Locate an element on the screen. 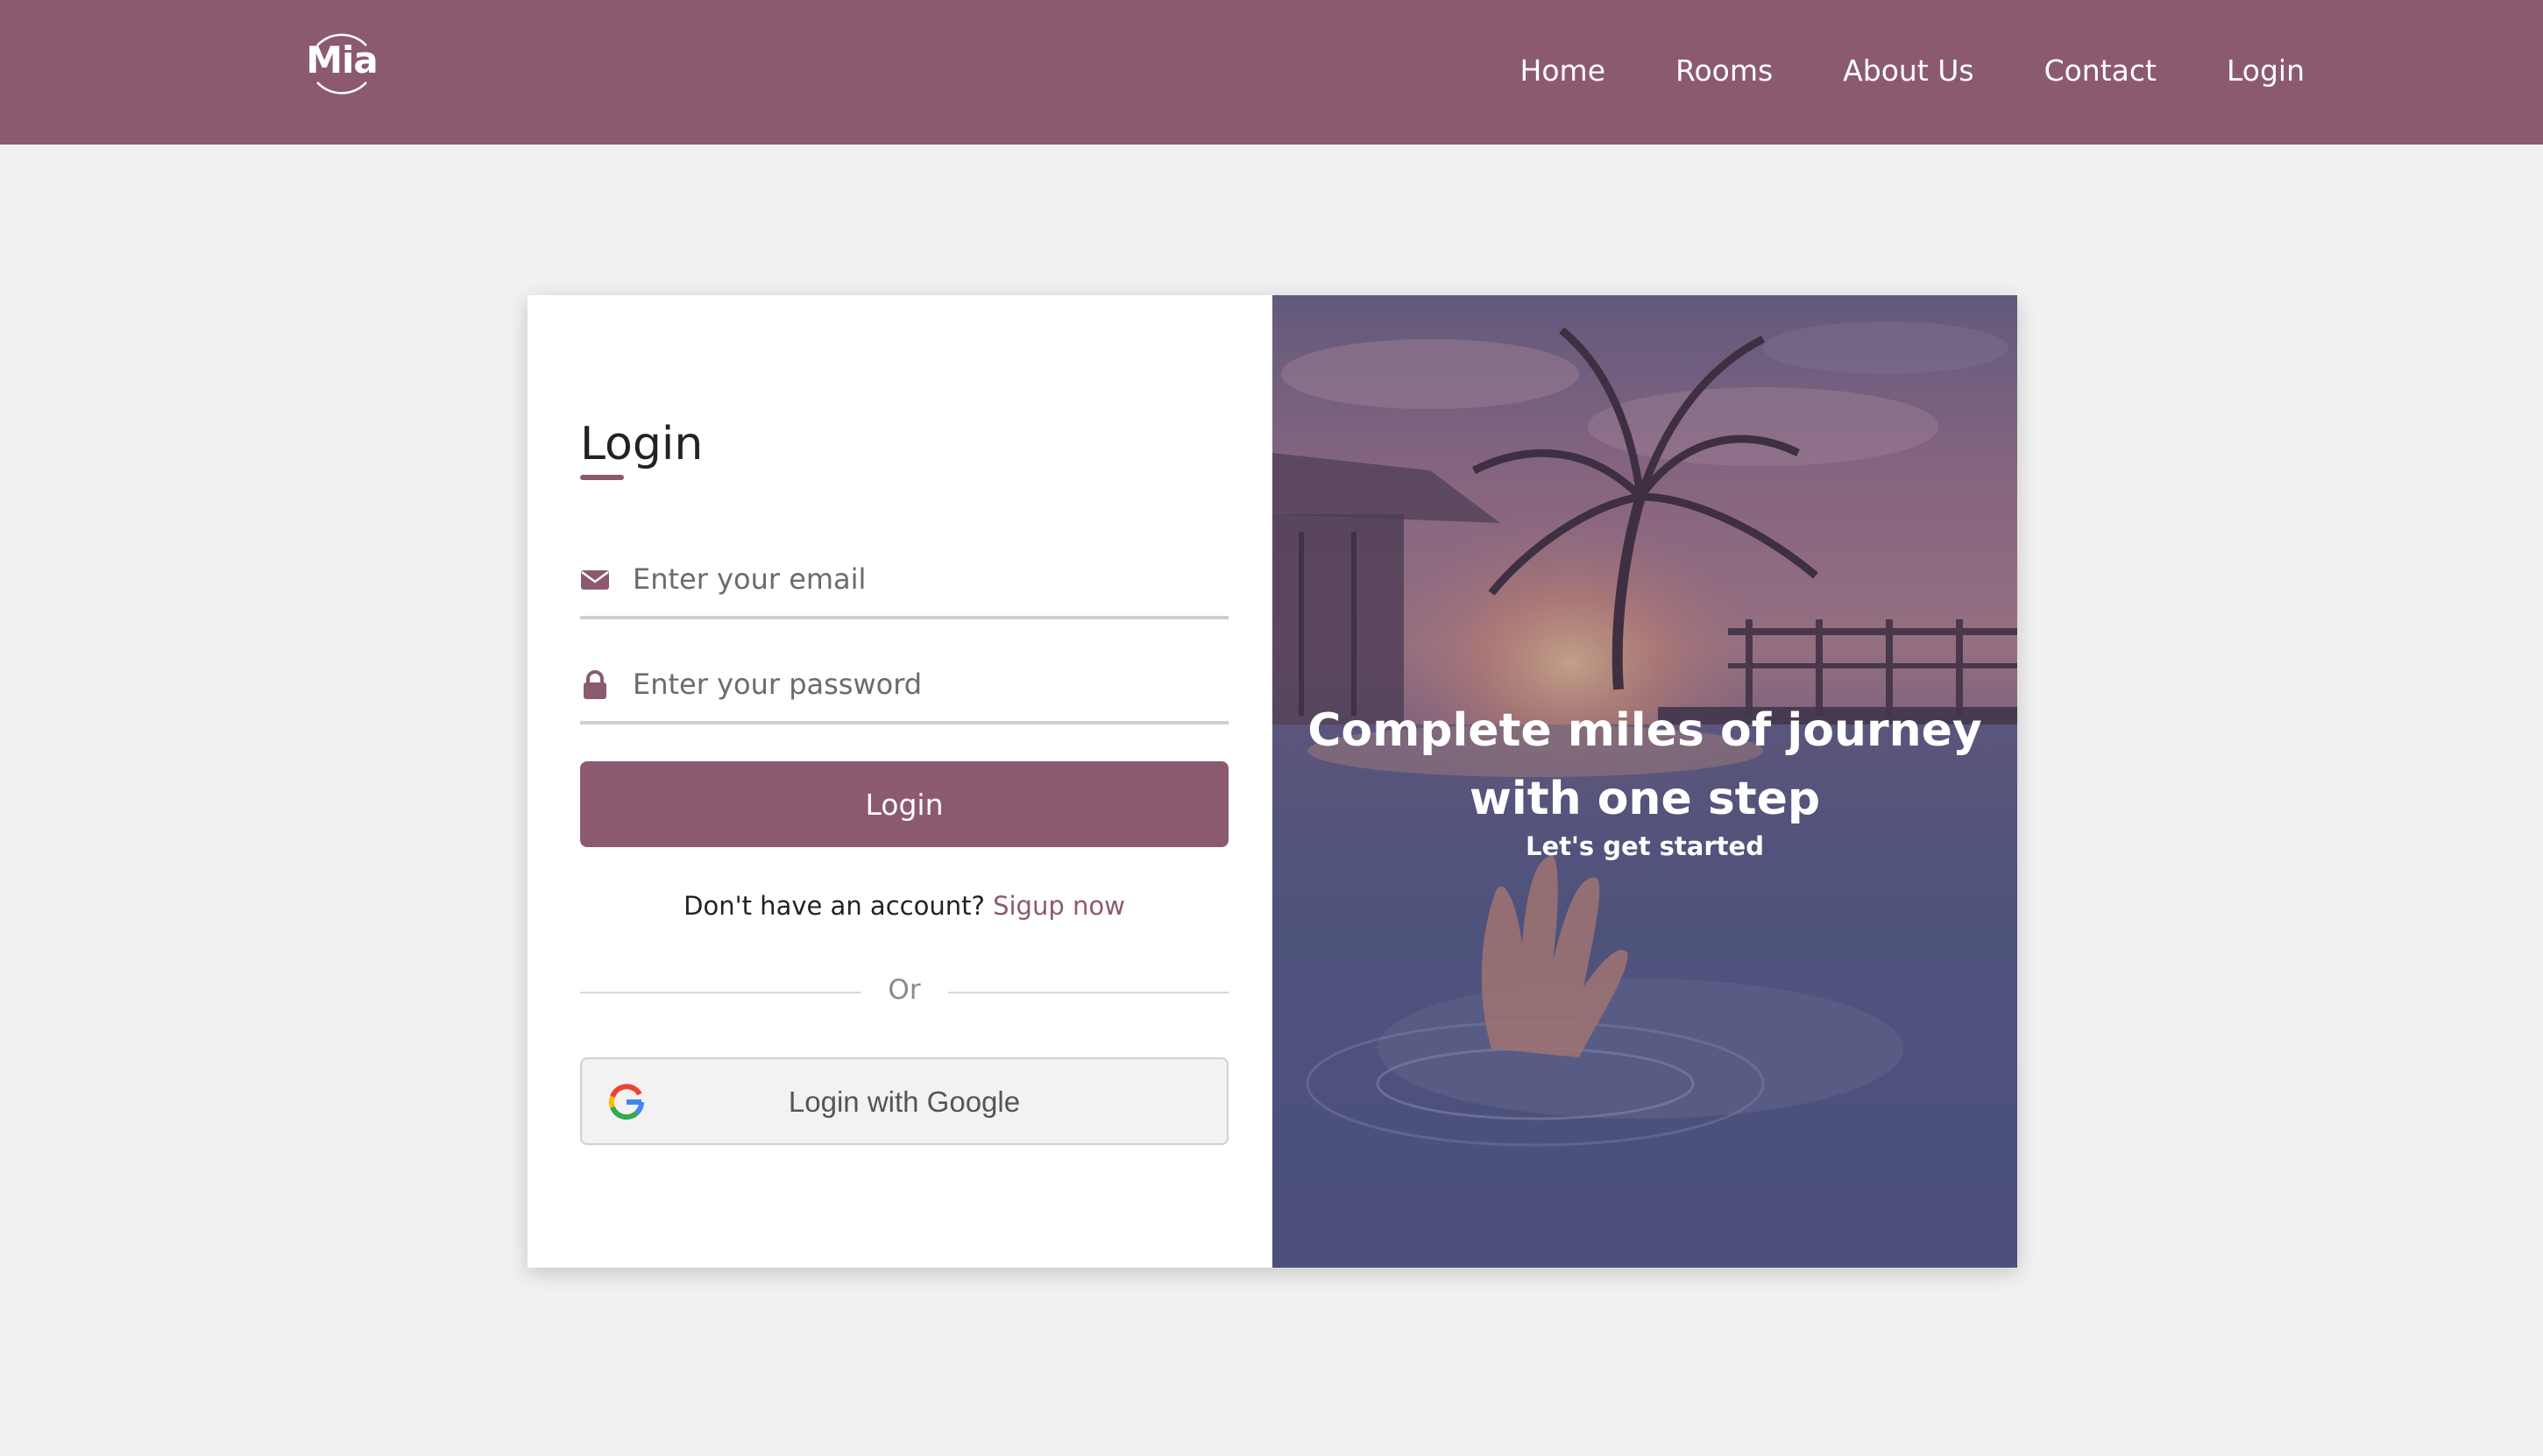 The width and height of the screenshot is (2543, 1456). nav-about-us: About Us is located at coordinates (1908, 70).